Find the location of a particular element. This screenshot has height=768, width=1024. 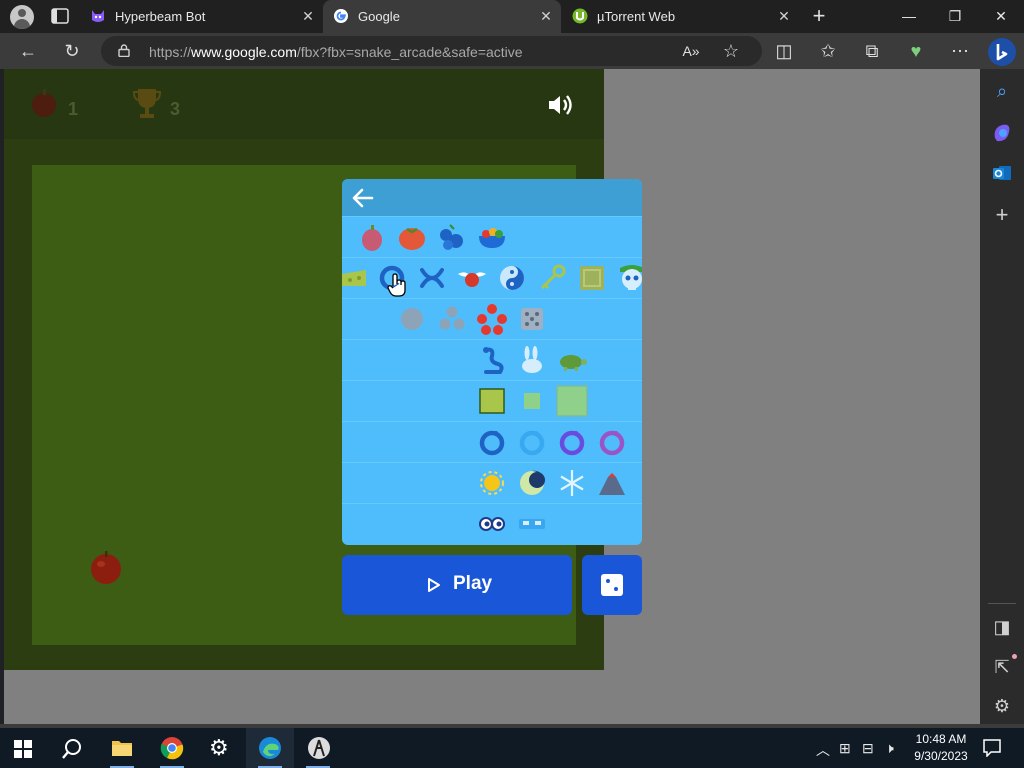

speed-row is located at coordinates (492, 359).